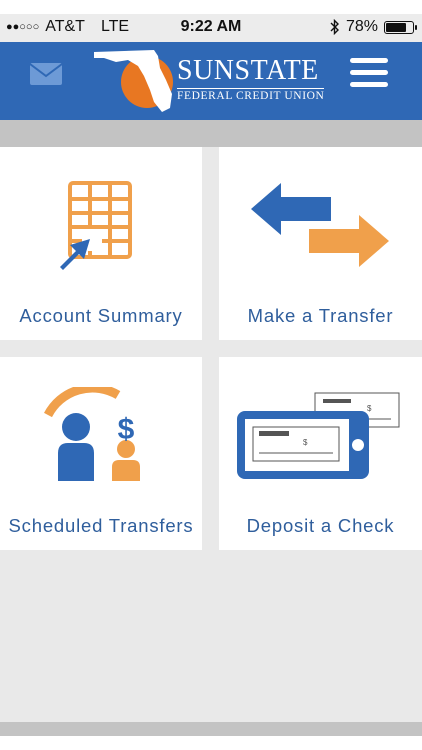 The width and height of the screenshot is (422, 750). Describe the element at coordinates (396, 27) in the screenshot. I see `battery-fill` at that location.